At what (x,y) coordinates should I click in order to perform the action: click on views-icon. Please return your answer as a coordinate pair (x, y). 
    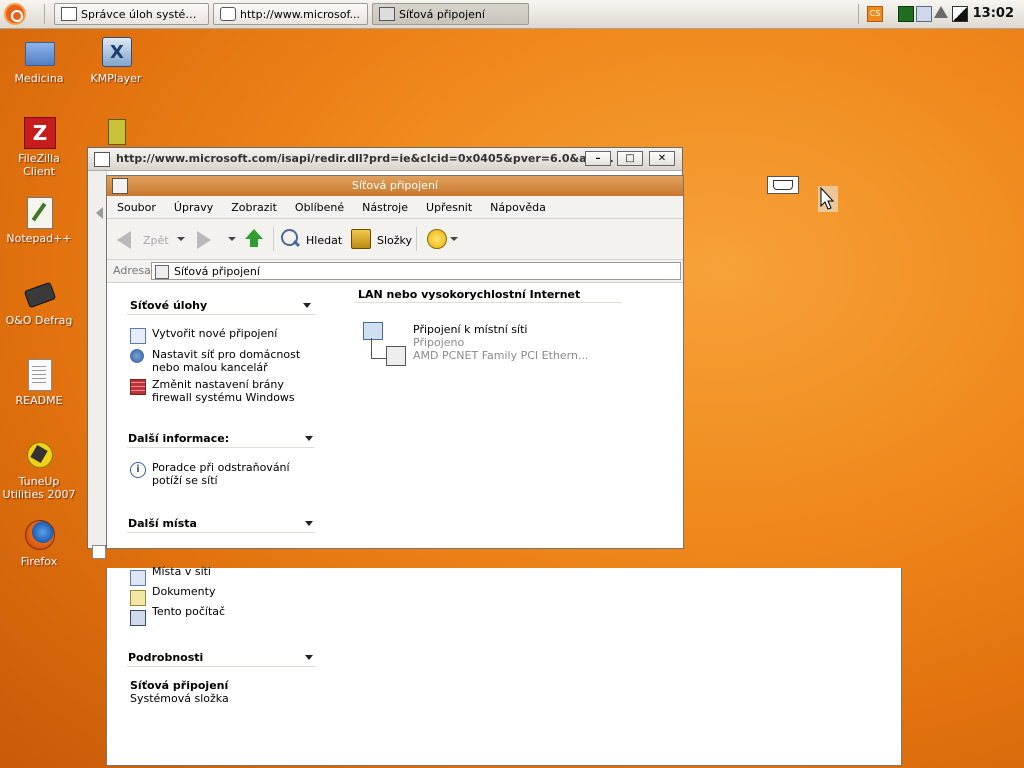
    Looking at the image, I should click on (437, 239).